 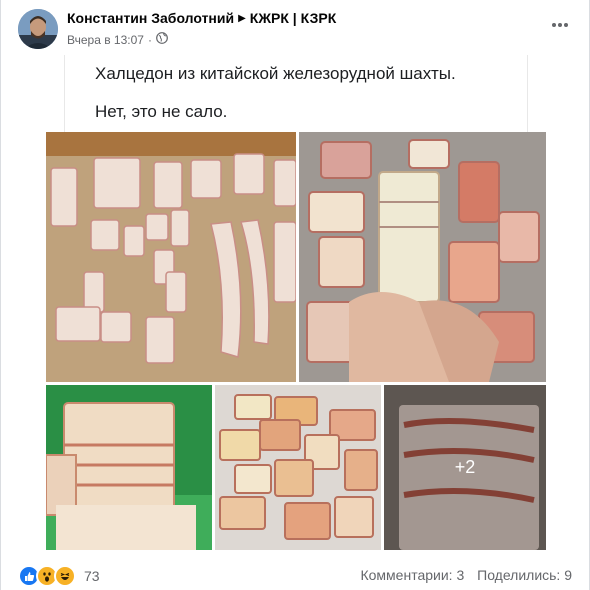 I want to click on haha-icon, so click(x=65, y=576).